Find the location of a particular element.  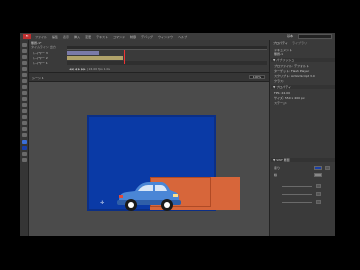

menu-commands: コマンド is located at coordinates (119, 37).